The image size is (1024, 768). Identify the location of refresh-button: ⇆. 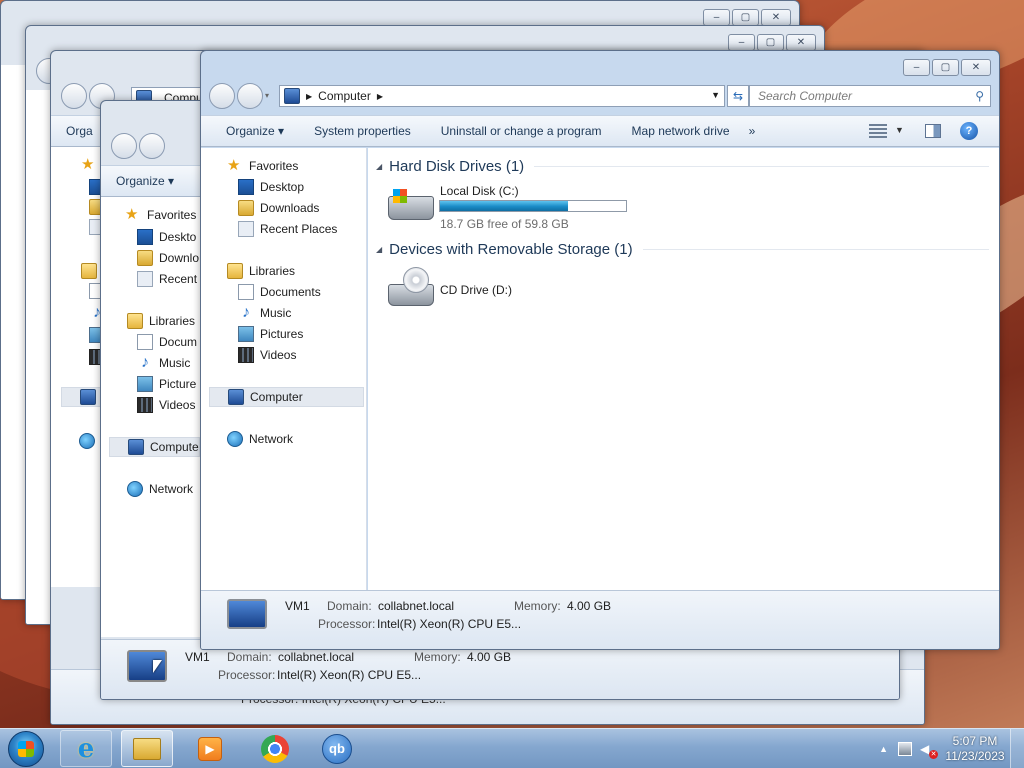
(738, 96).